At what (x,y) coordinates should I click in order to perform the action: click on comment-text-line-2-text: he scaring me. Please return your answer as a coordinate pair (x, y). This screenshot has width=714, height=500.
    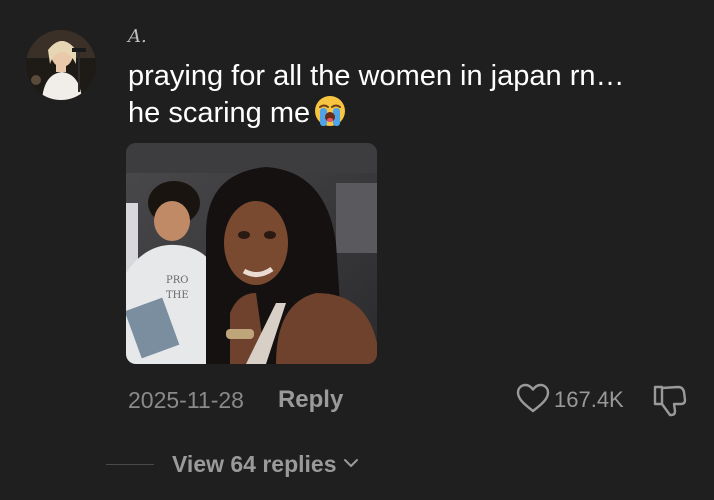
    Looking at the image, I should click on (219, 113).